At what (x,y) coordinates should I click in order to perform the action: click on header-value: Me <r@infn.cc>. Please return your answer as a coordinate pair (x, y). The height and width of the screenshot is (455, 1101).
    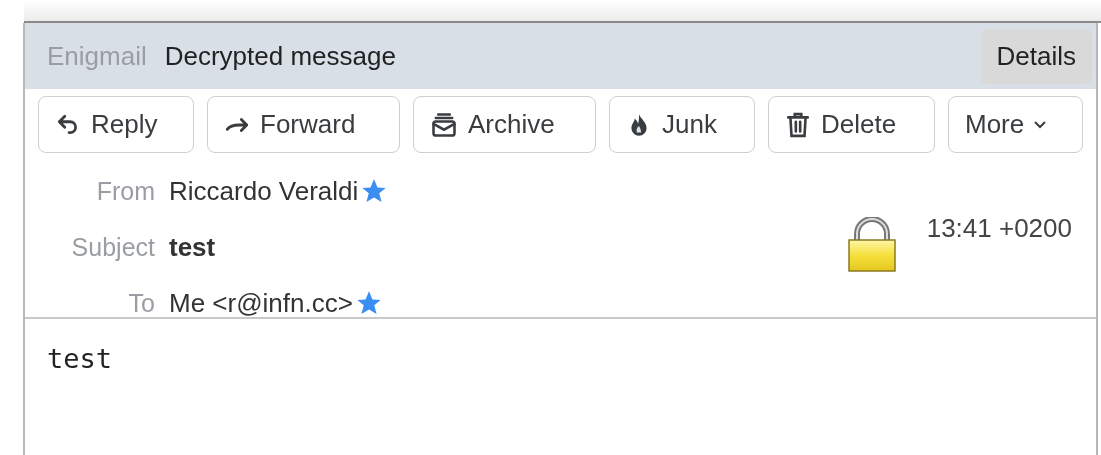
    Looking at the image, I should click on (261, 303).